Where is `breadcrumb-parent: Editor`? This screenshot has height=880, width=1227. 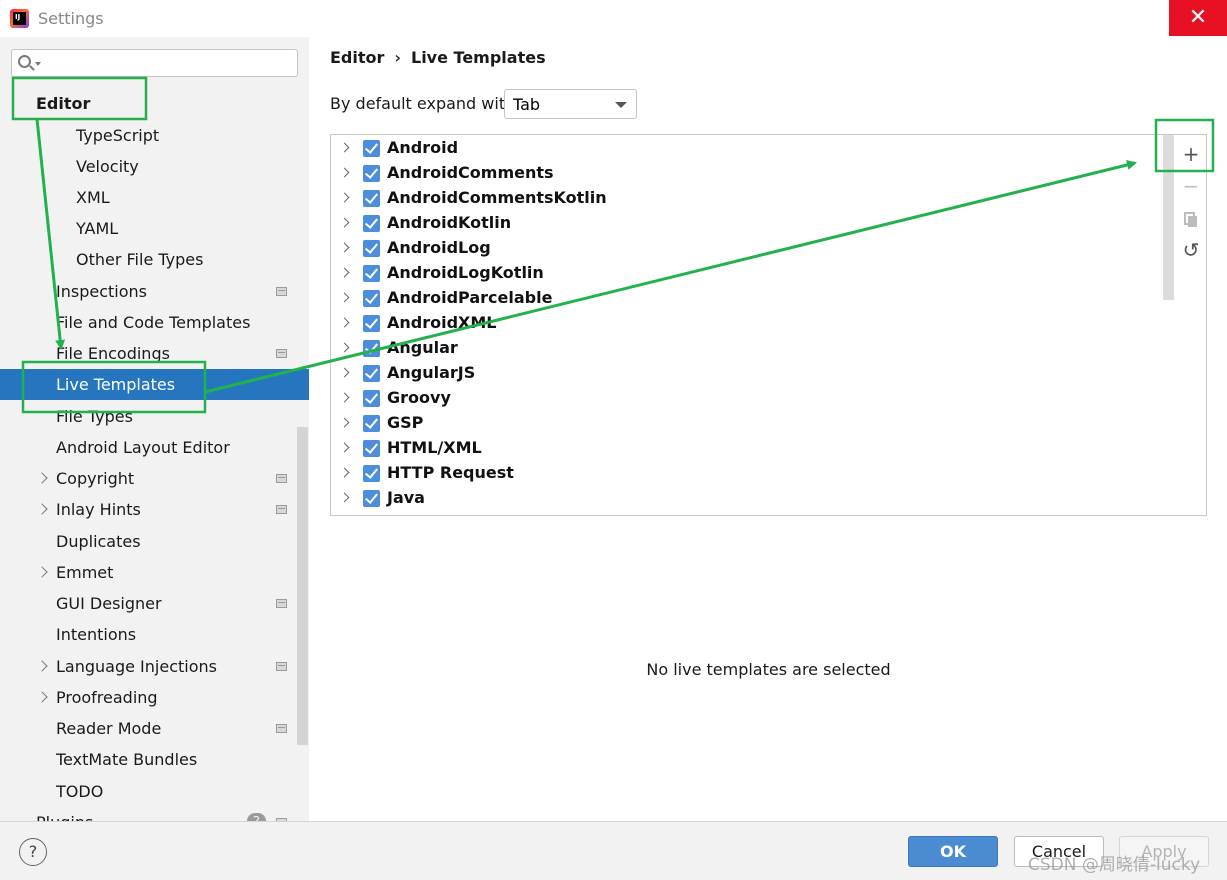 breadcrumb-parent: Editor is located at coordinates (357, 57).